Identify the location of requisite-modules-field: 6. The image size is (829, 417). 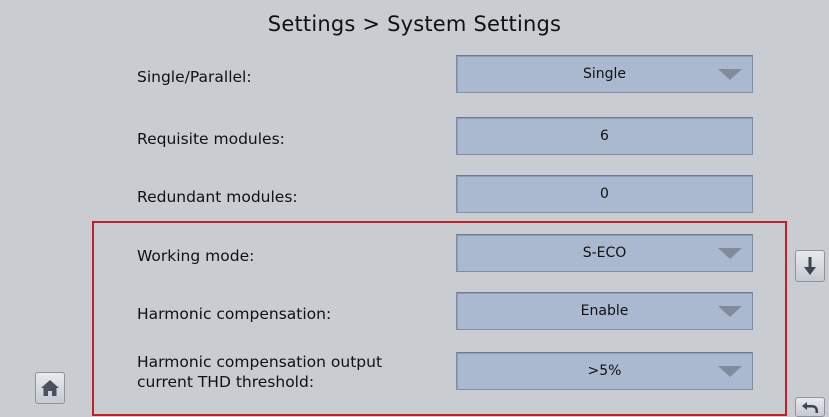
(604, 136).